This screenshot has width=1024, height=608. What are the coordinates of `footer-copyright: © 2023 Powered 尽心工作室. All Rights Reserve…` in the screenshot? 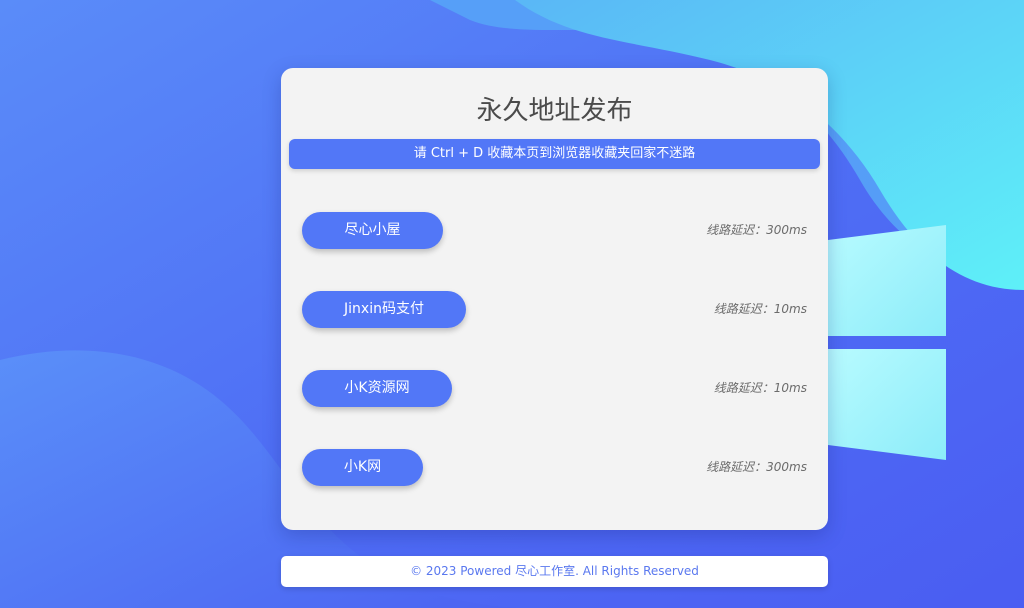 It's located at (554, 571).